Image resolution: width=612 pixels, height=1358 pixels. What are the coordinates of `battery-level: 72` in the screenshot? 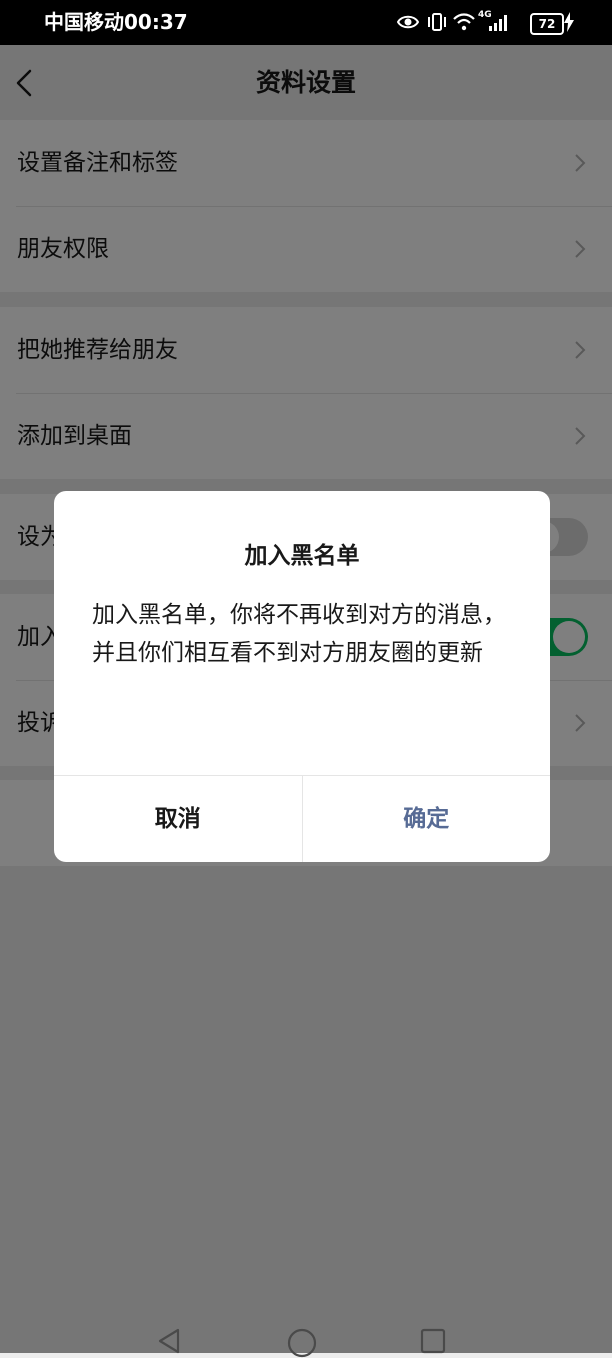 It's located at (547, 24).